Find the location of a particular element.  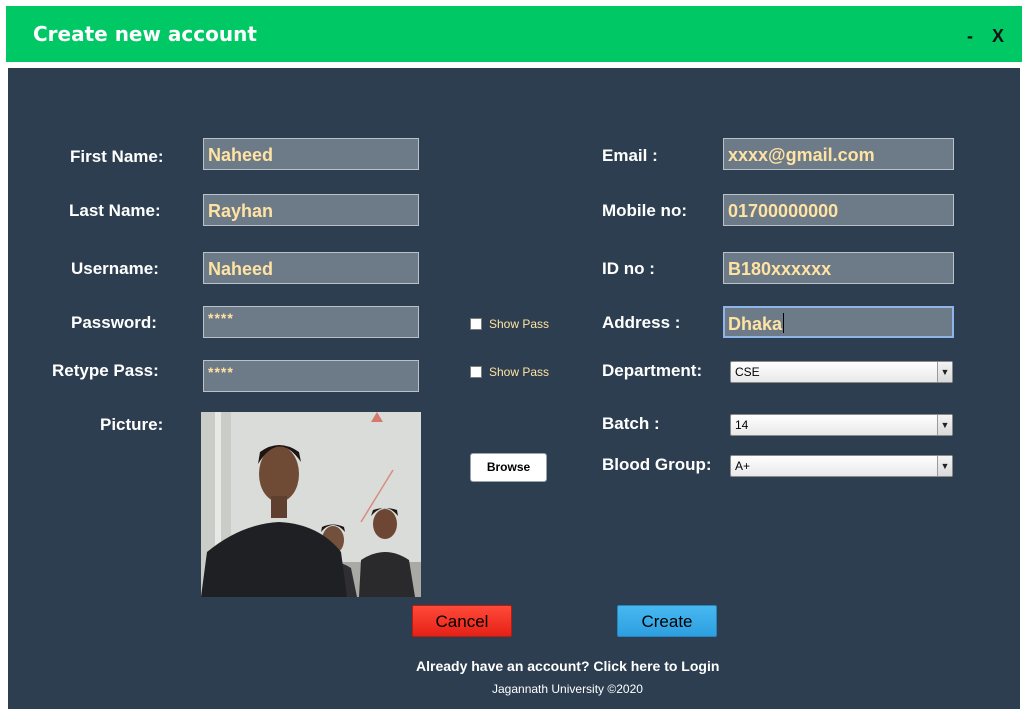

department-selected-value: CSE is located at coordinates (747, 372).